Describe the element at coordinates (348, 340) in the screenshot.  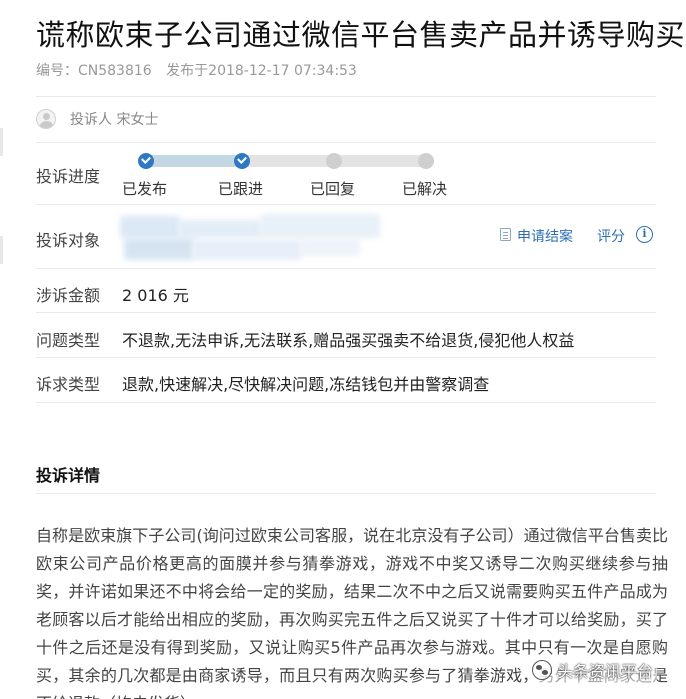
I see `problem-type-value: 不退款,无法申诉,无法联系,赠品强买强卖不给退货,侵犯他人权益` at that location.